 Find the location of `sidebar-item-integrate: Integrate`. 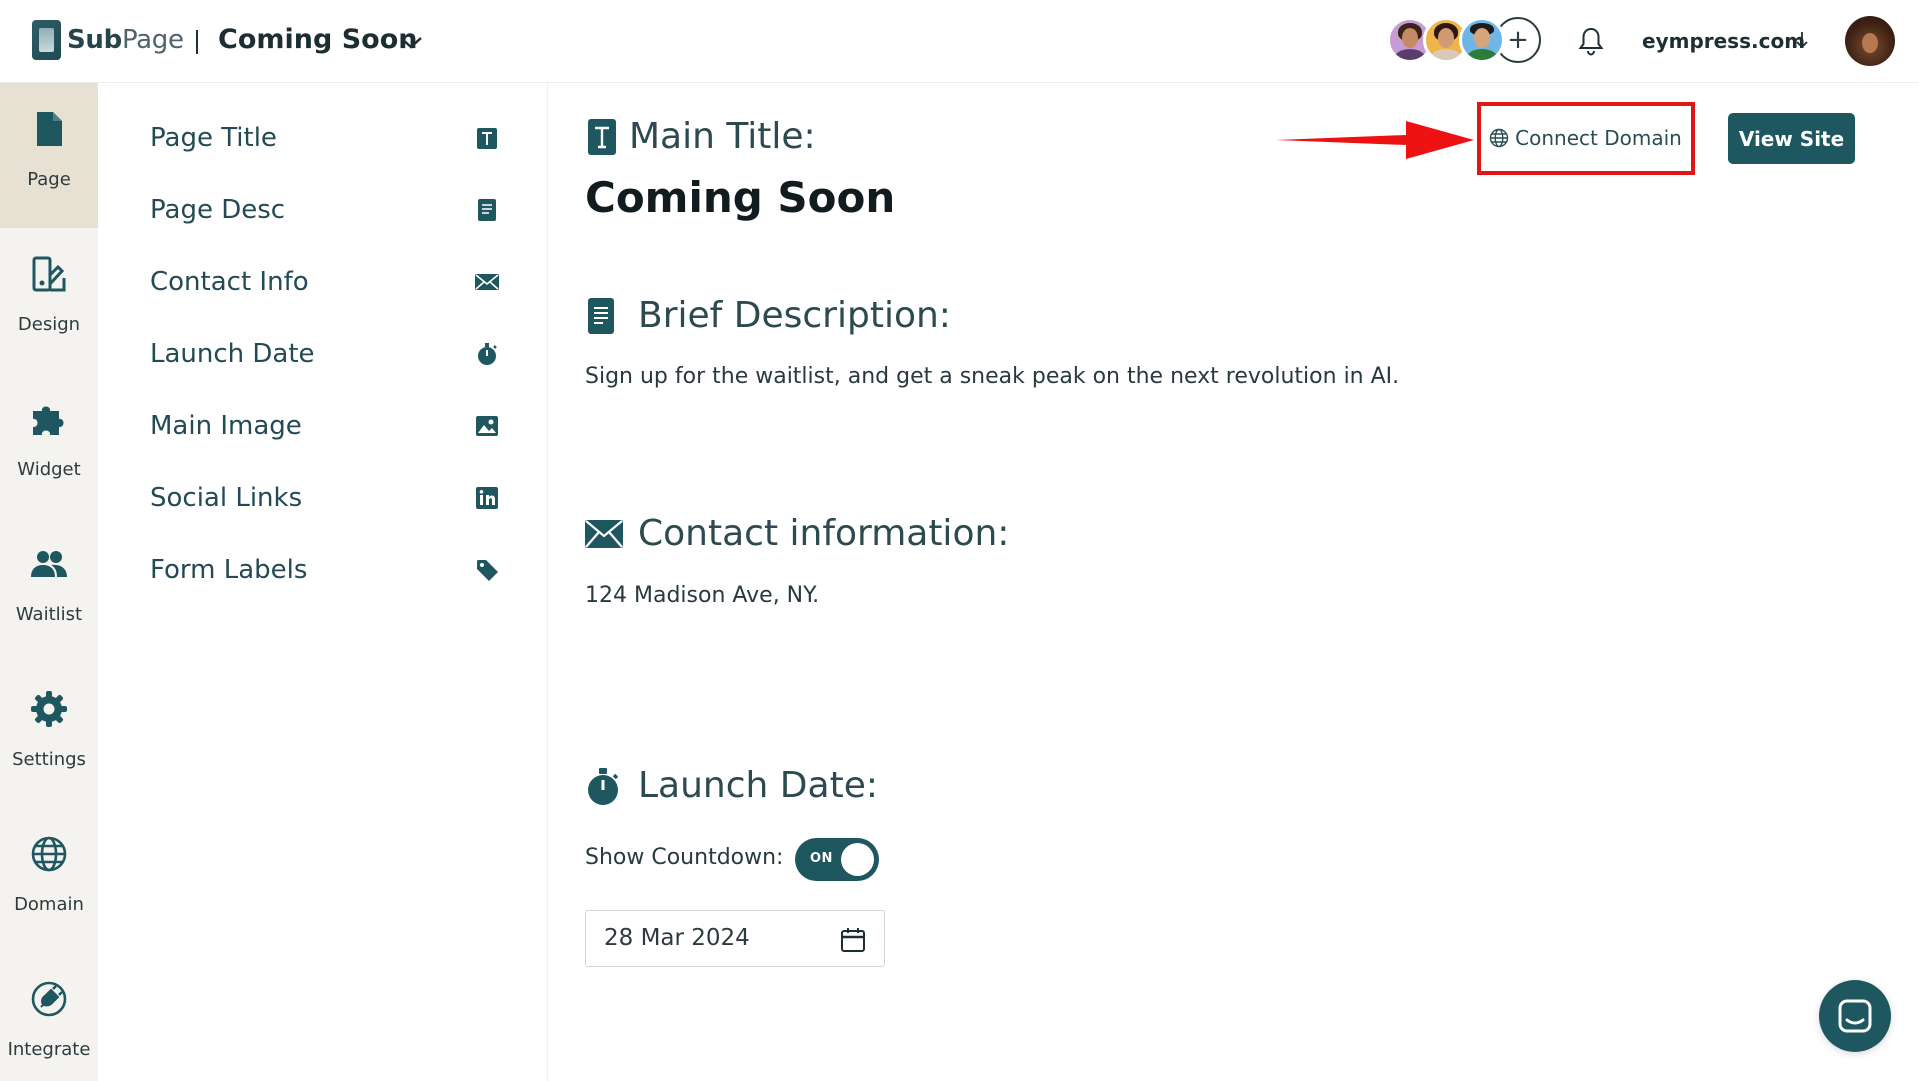

sidebar-item-integrate: Integrate is located at coordinates (49, 1017).